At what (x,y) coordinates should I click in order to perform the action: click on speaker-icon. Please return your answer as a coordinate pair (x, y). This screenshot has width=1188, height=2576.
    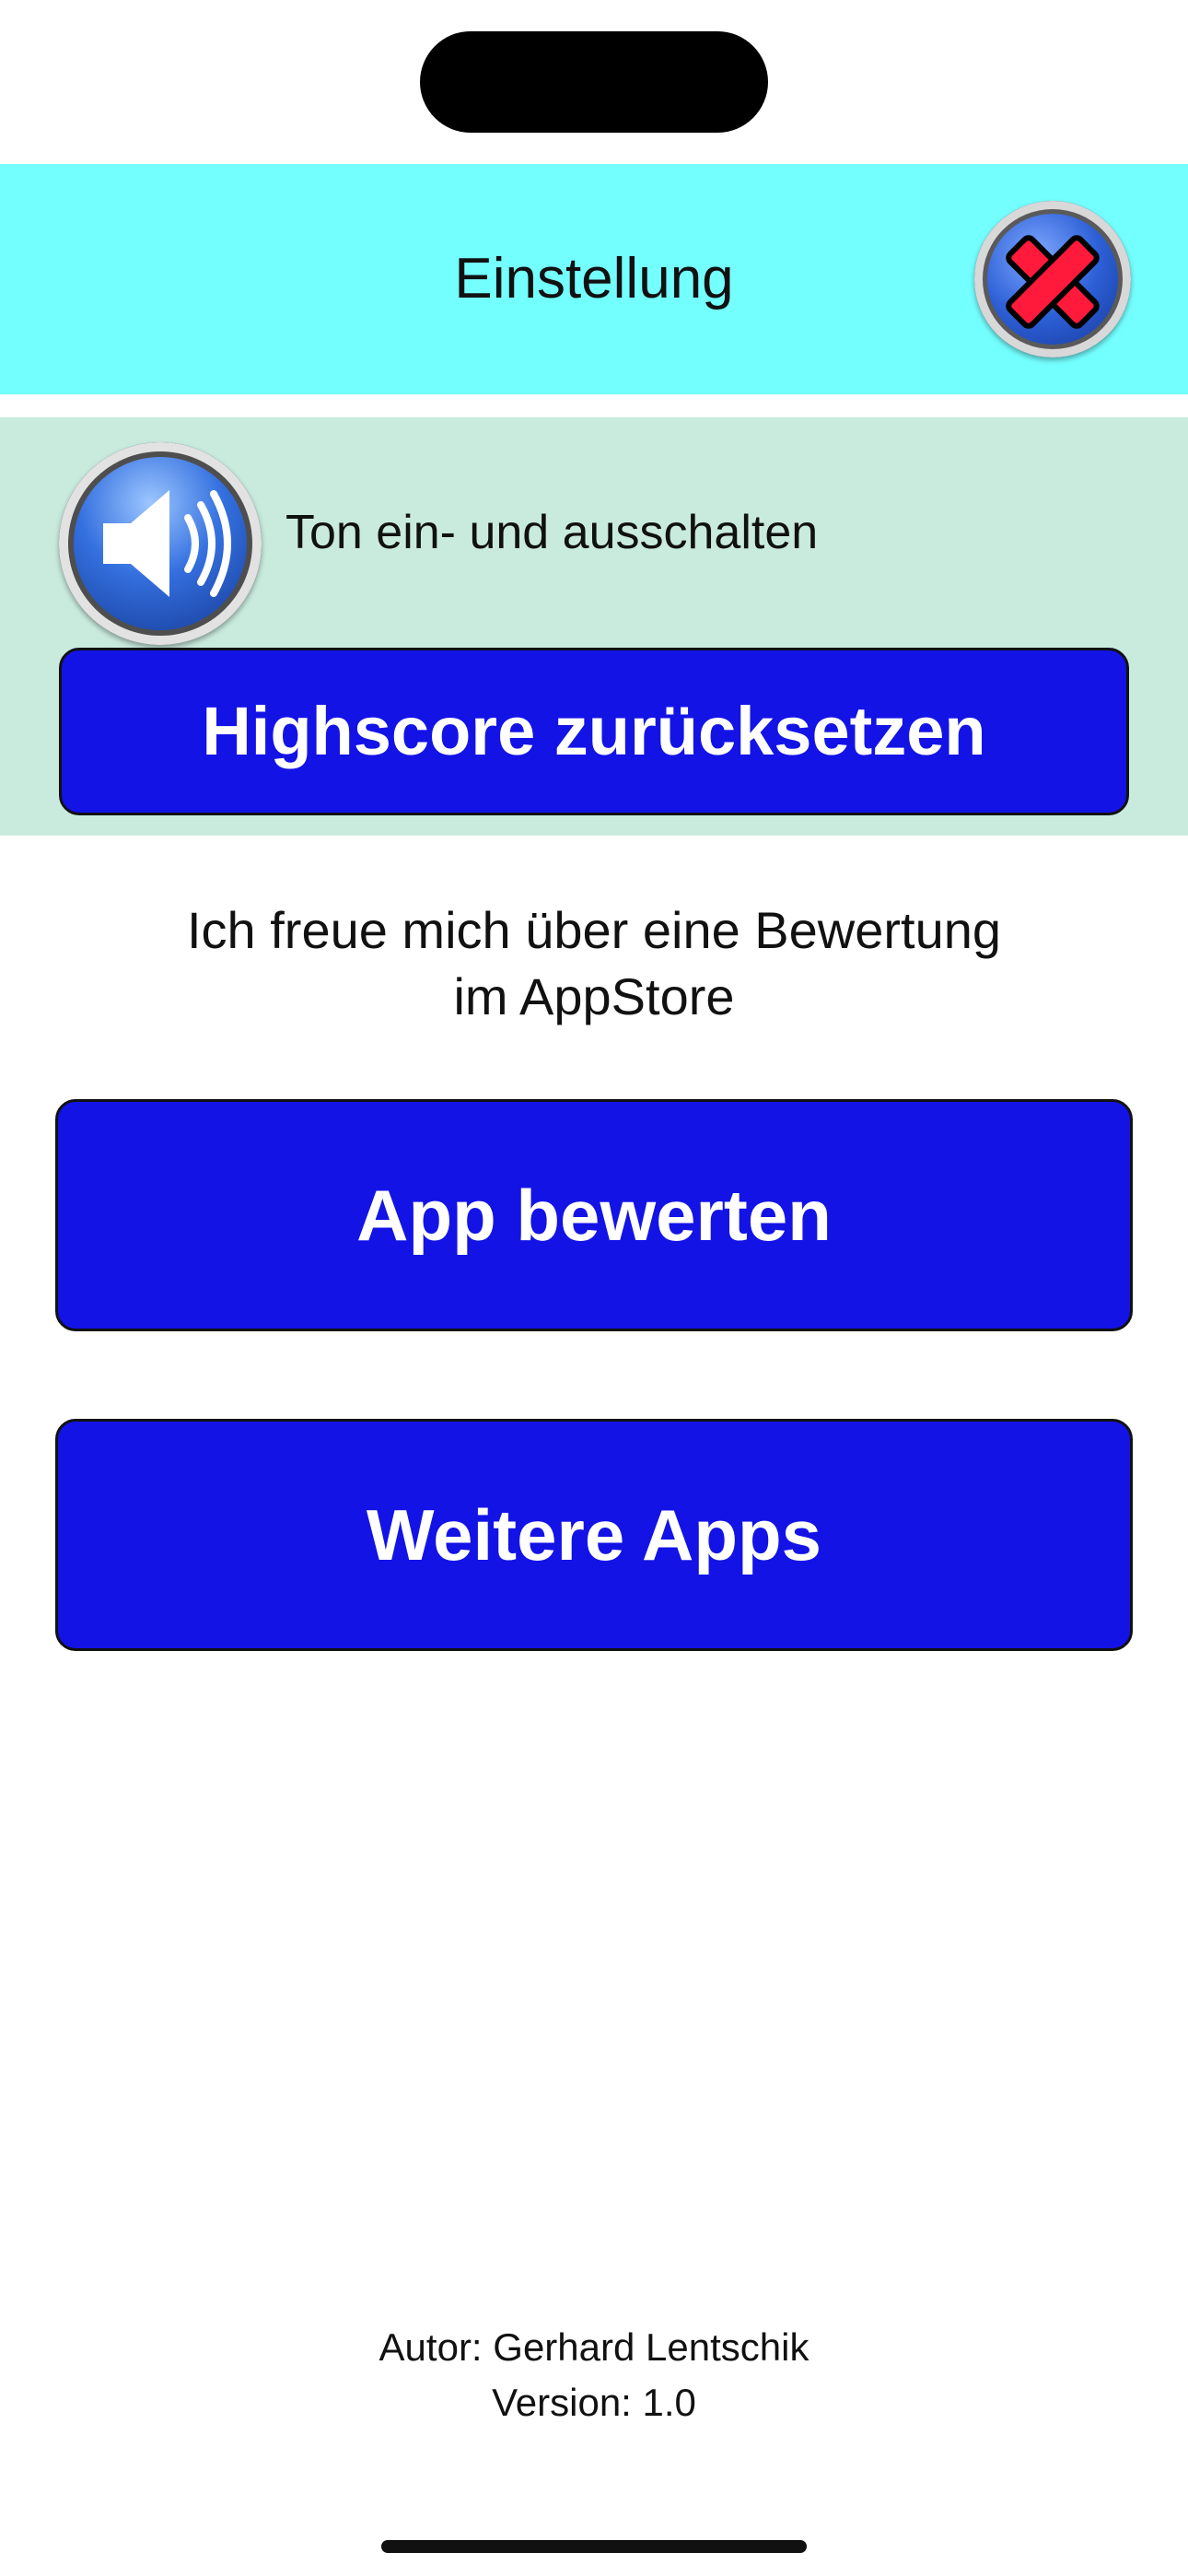
    Looking at the image, I should click on (167, 543).